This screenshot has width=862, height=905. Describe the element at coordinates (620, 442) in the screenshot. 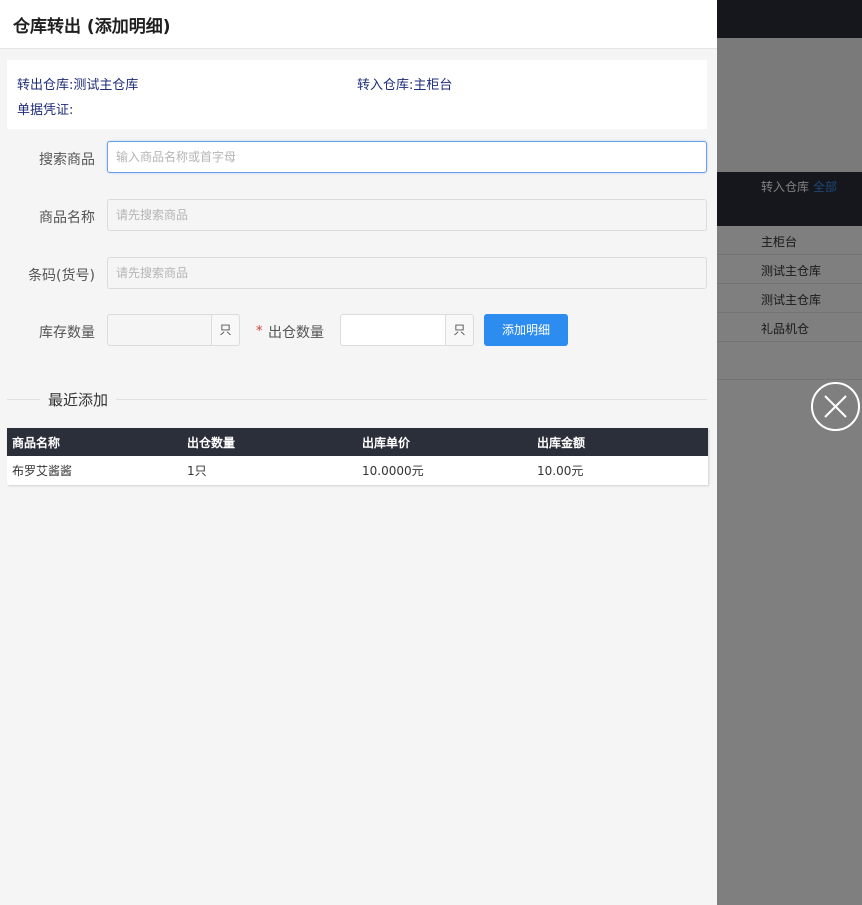

I see `column-amount: 出库金额` at that location.